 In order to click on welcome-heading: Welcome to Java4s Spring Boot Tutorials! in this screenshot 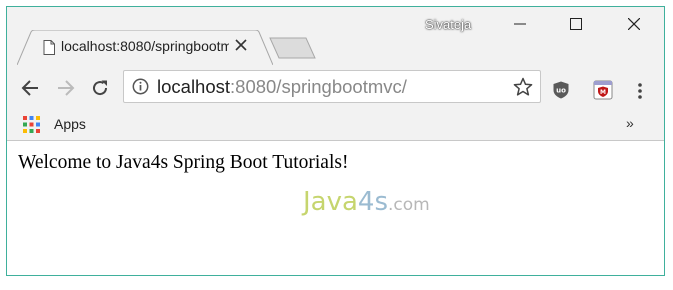, I will do `click(183, 162)`.